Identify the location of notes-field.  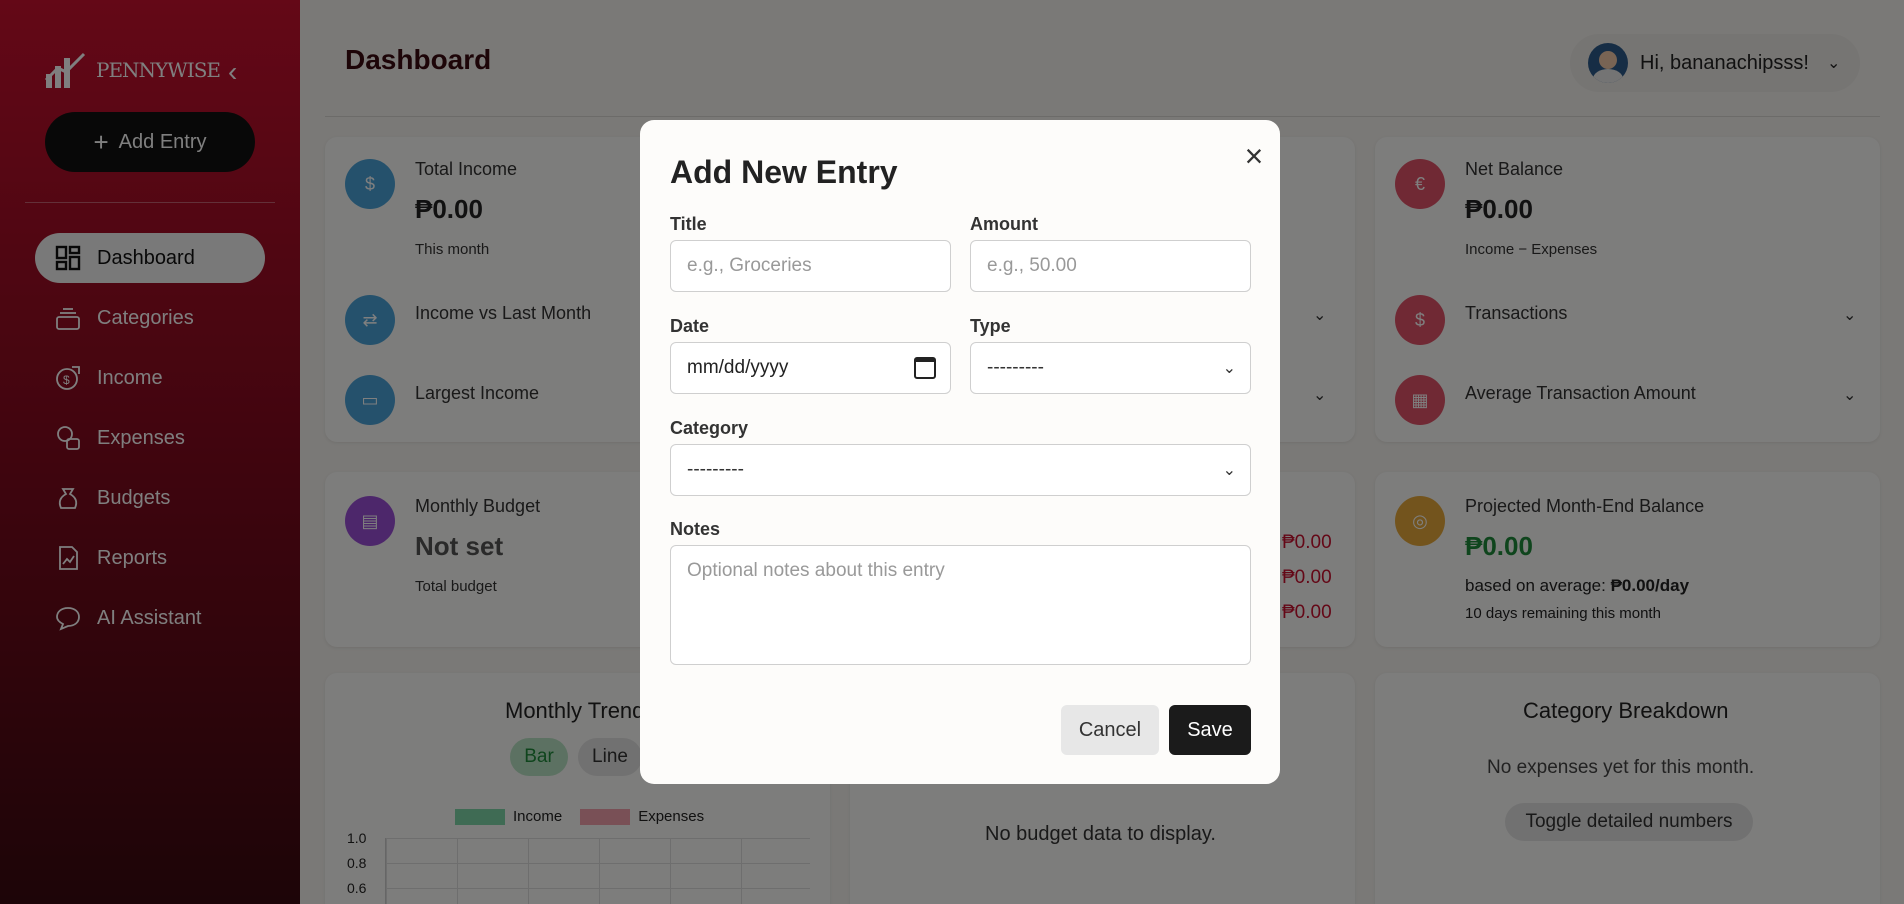
(960, 605).